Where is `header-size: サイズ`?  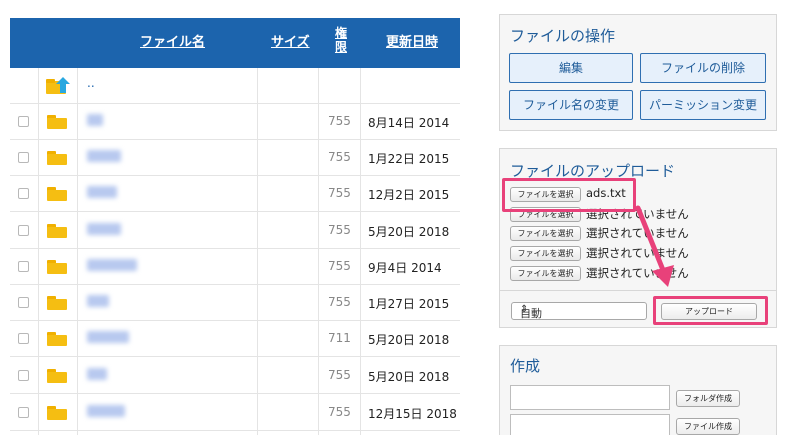 header-size: サイズ is located at coordinates (290, 43).